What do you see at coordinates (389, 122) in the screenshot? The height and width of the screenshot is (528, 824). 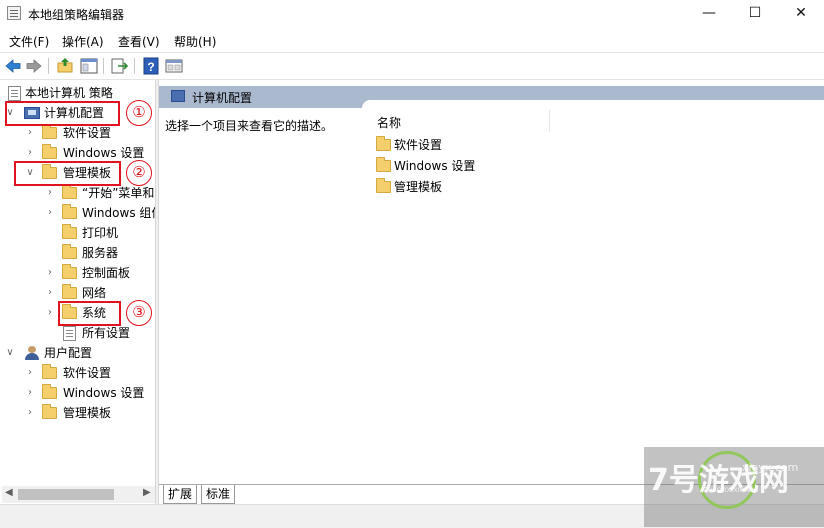 I see `column-header-name: 名称` at bounding box center [389, 122].